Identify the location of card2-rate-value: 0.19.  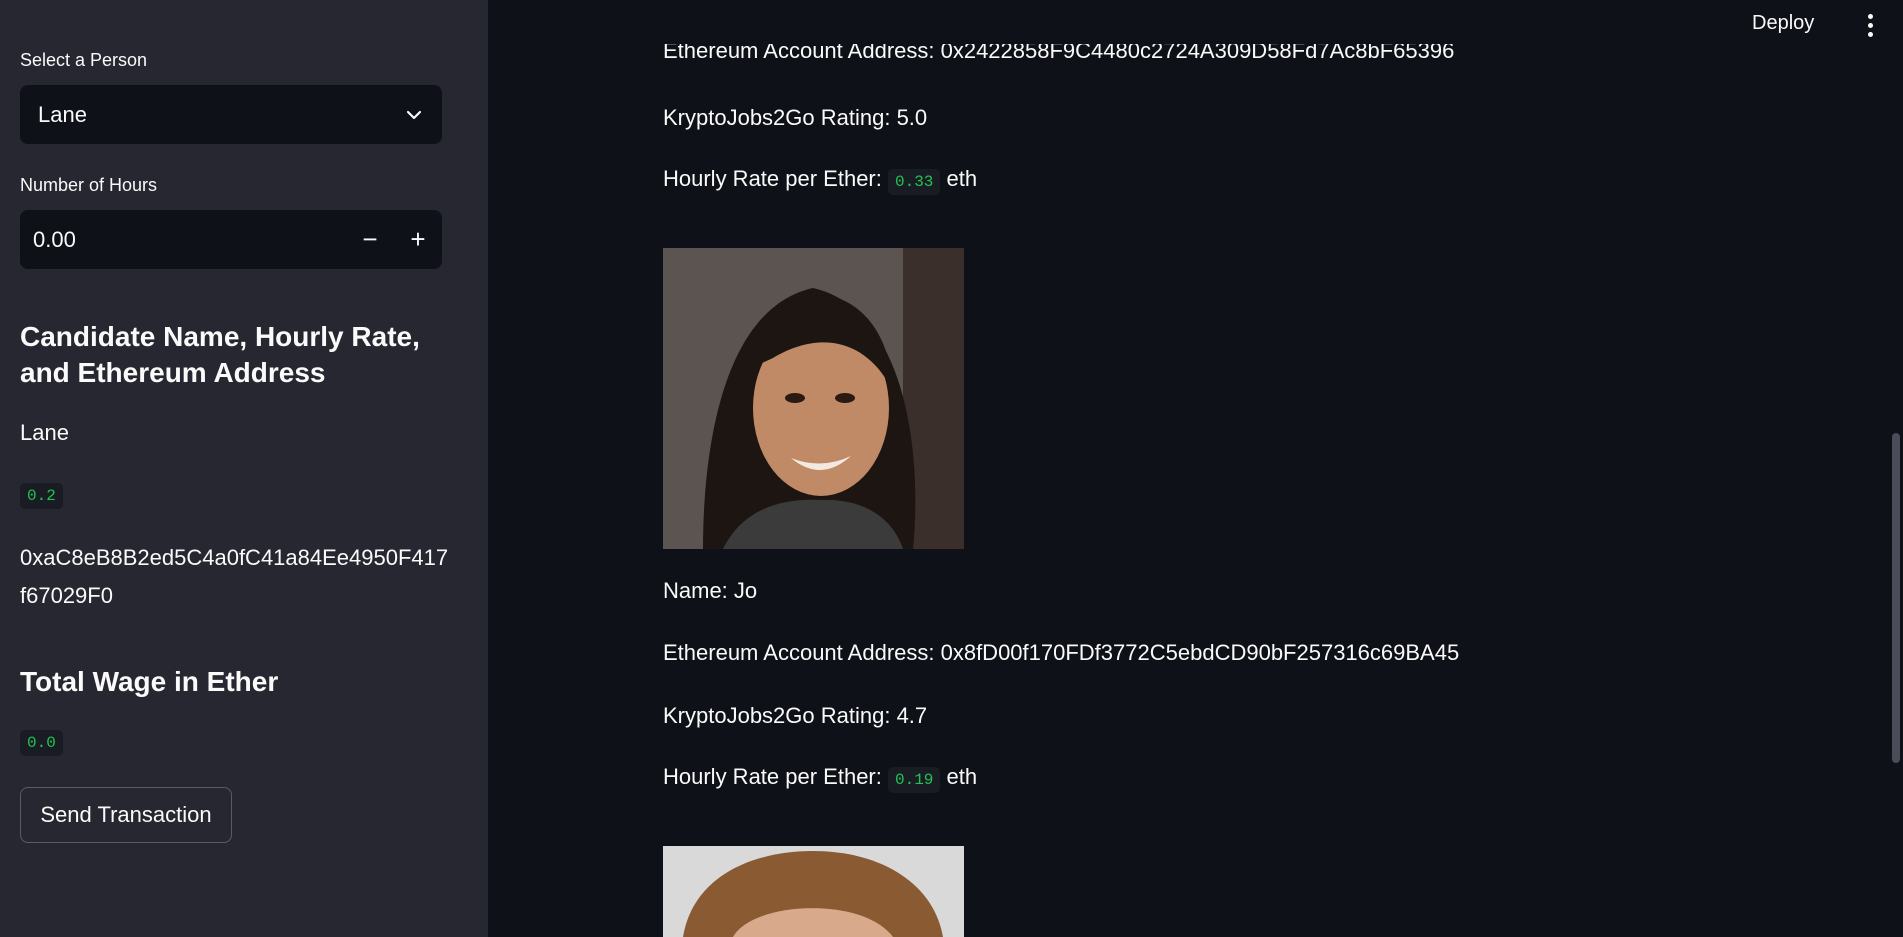
(914, 780).